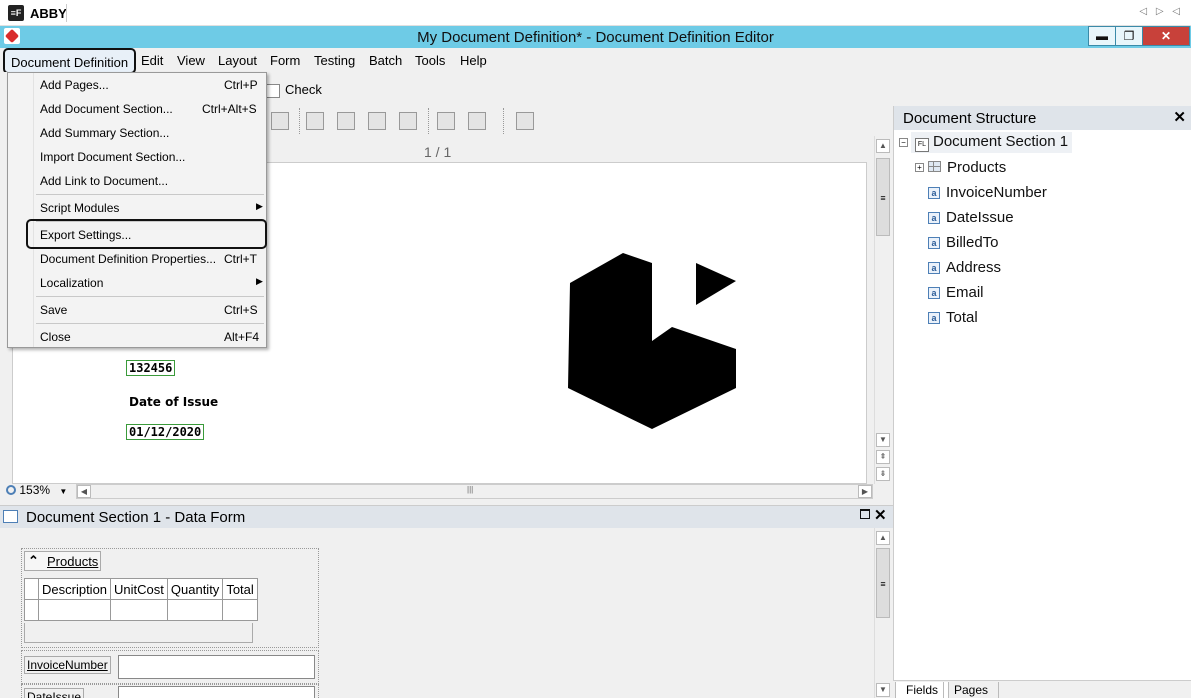  What do you see at coordinates (346, 121) in the screenshot?
I see `picture-tool-icon` at bounding box center [346, 121].